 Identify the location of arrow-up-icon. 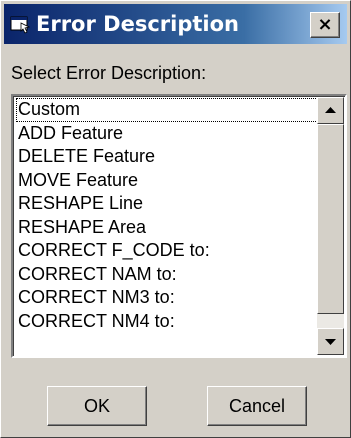
(330, 110).